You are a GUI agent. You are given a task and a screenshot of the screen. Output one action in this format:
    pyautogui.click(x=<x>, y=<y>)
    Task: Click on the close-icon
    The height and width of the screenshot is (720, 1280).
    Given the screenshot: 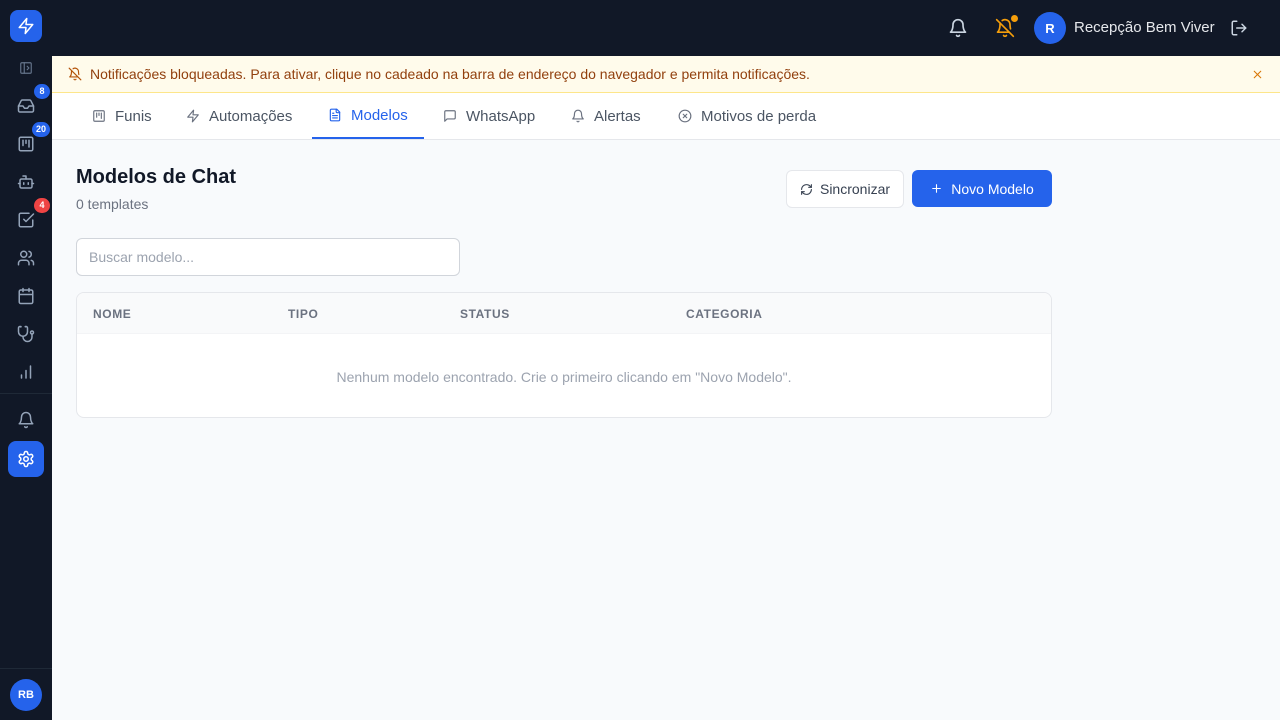 What is the action you would take?
    pyautogui.click(x=1257, y=74)
    